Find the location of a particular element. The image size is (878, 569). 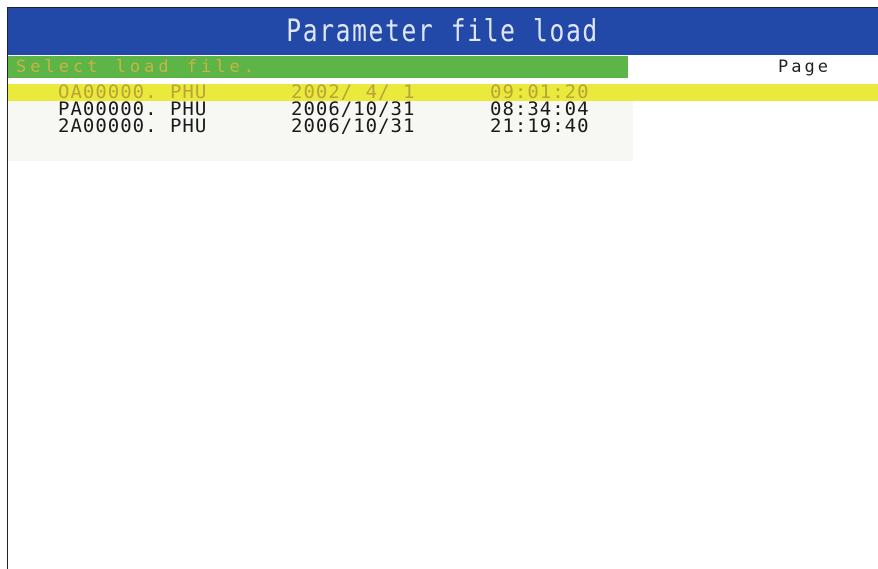

file-time: 21:19:40 is located at coordinates (540, 126).